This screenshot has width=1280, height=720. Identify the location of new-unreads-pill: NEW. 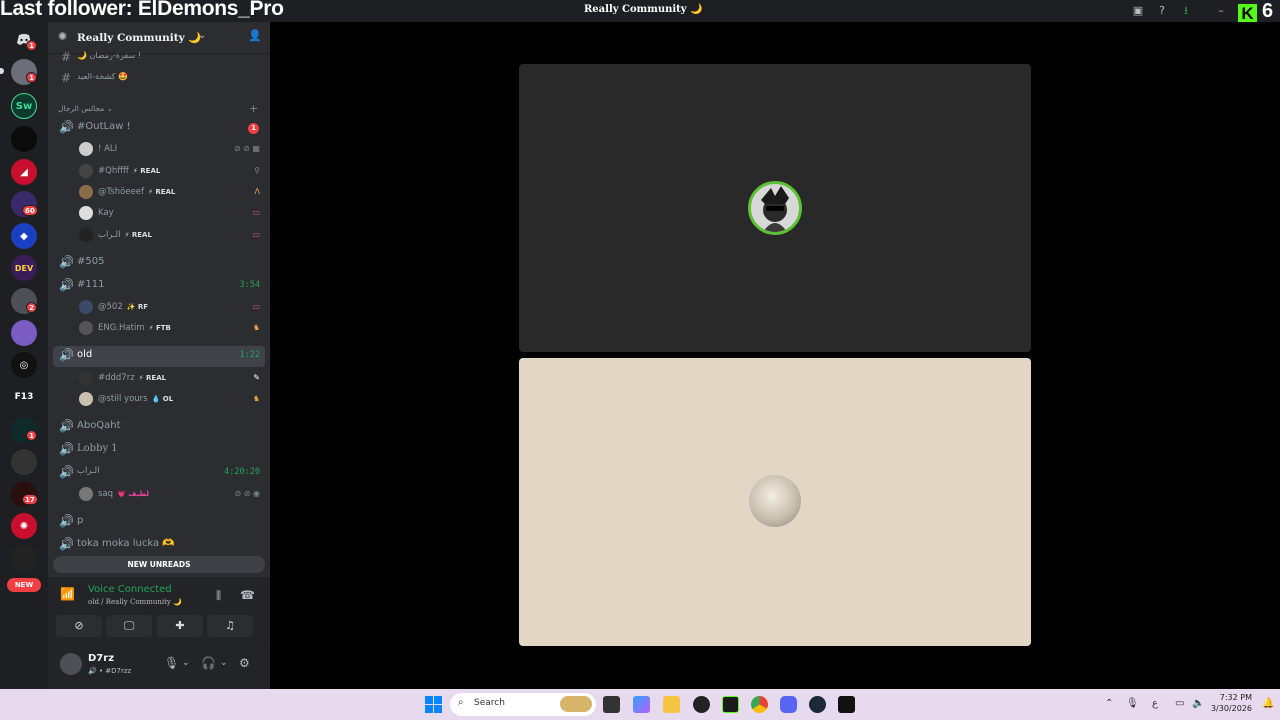
(24, 585).